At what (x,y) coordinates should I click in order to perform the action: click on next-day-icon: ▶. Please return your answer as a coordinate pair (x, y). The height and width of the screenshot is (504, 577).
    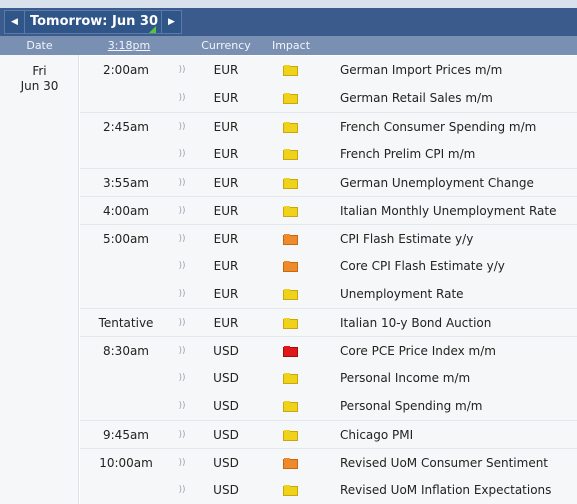
    Looking at the image, I should click on (171, 22).